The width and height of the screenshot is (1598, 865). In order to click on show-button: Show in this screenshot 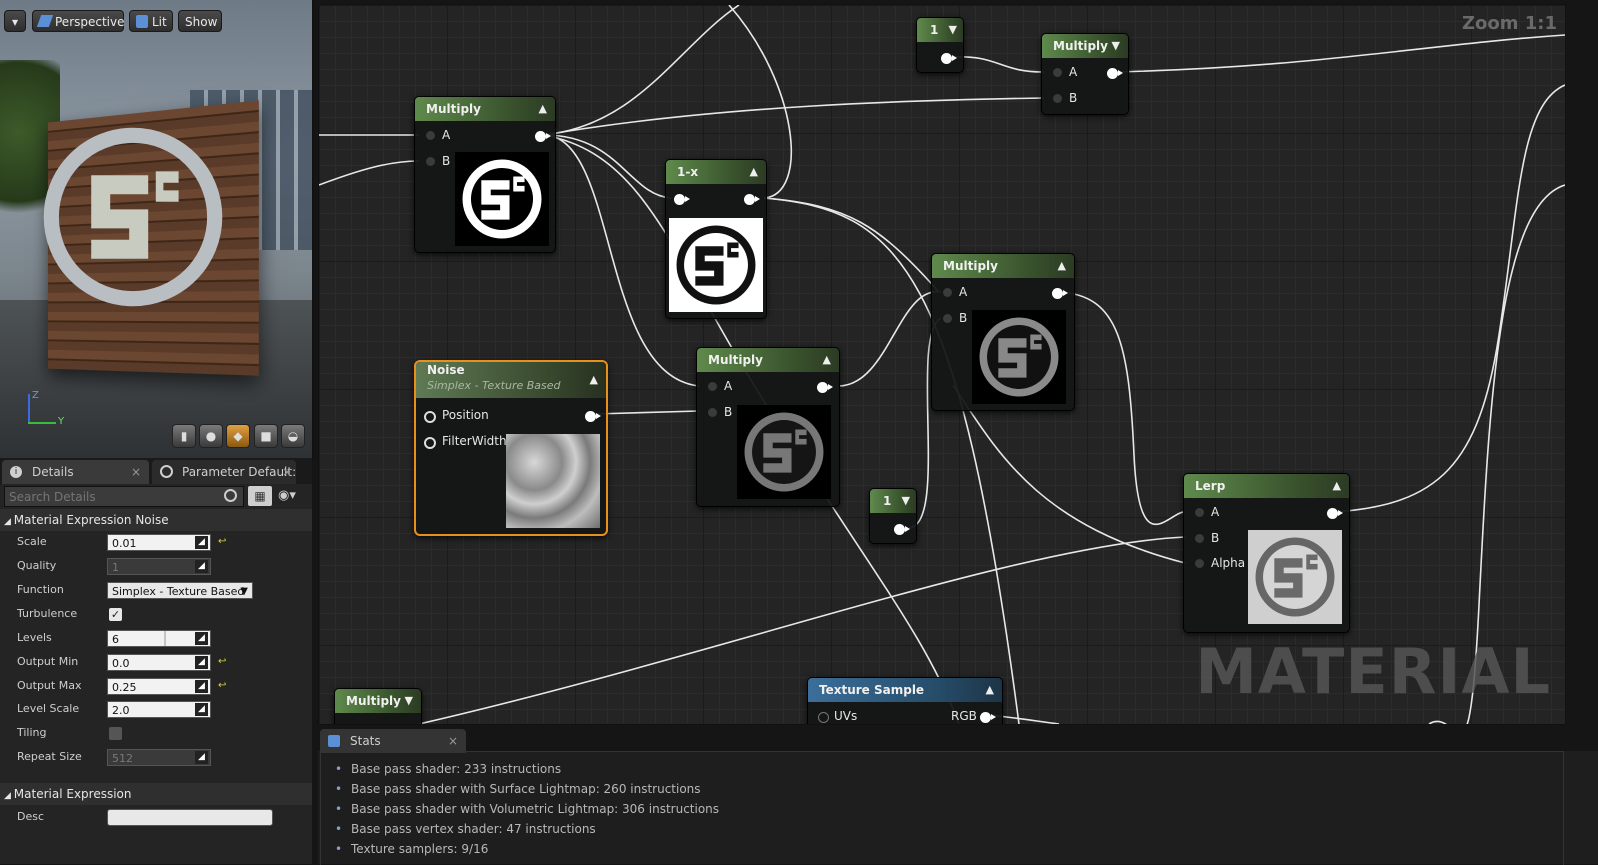, I will do `click(200, 21)`.